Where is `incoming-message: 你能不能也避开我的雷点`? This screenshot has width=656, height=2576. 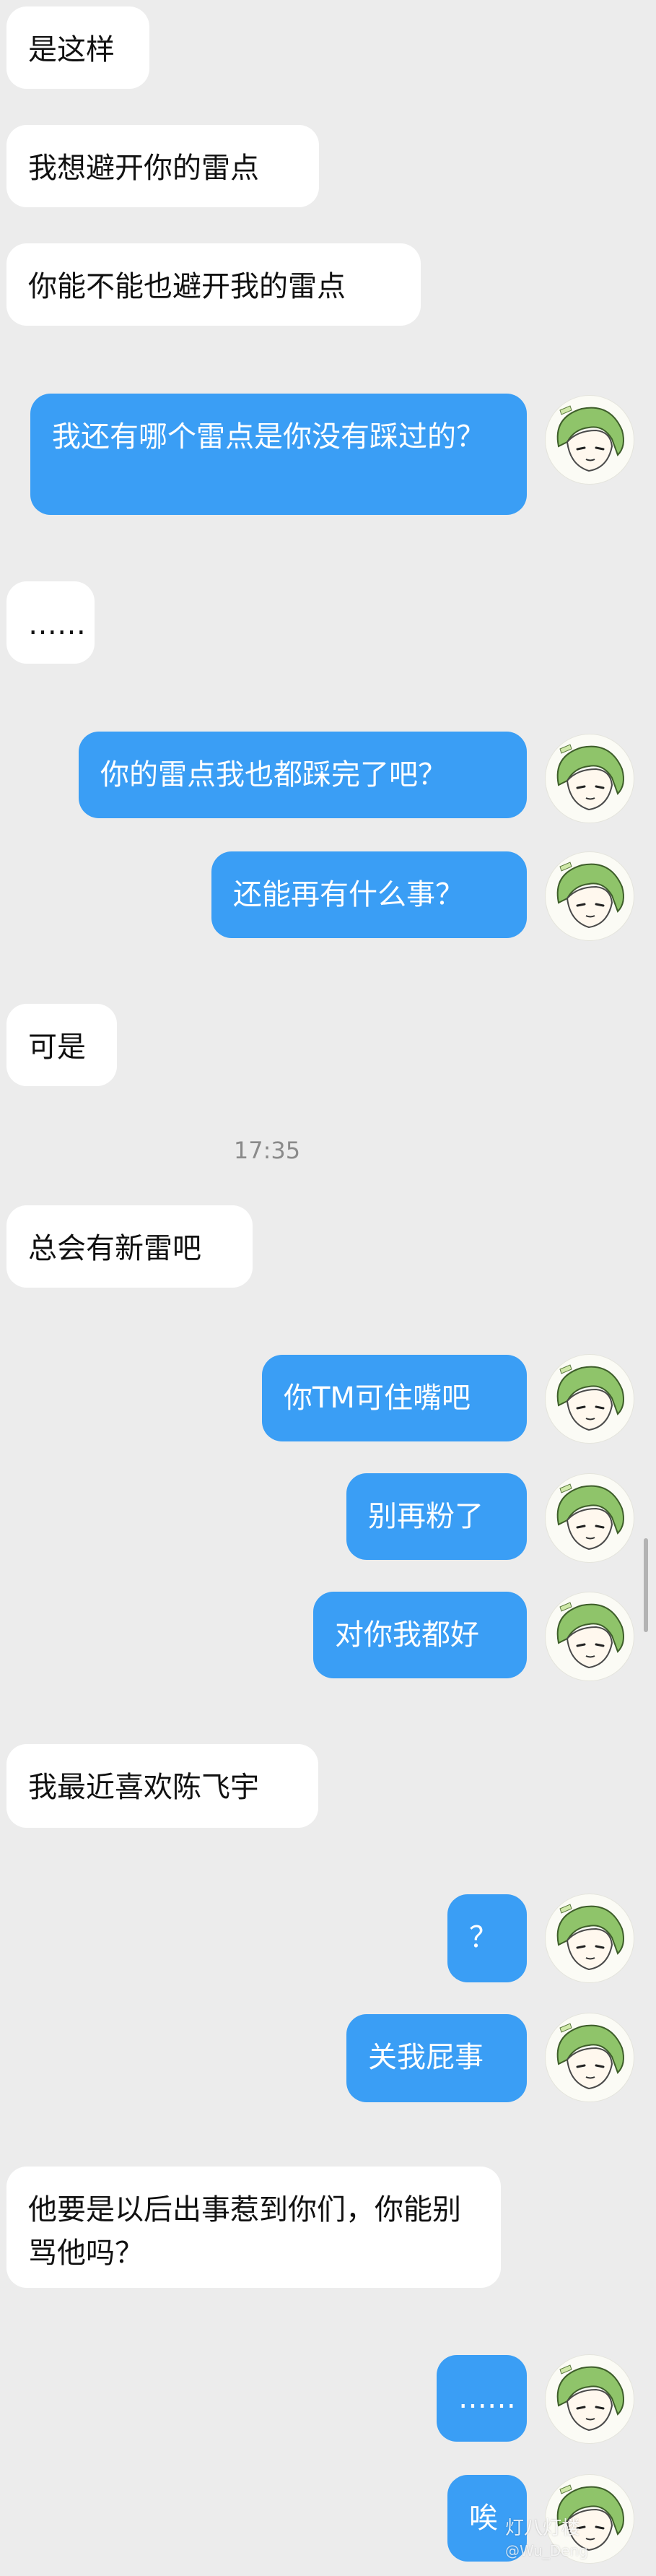
incoming-message: 你能不能也避开我的雷点 is located at coordinates (213, 284).